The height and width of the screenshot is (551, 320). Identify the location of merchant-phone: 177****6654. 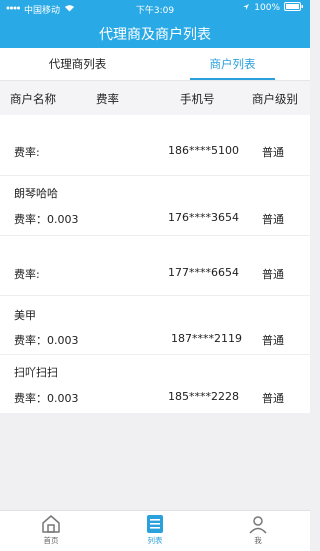
(203, 272).